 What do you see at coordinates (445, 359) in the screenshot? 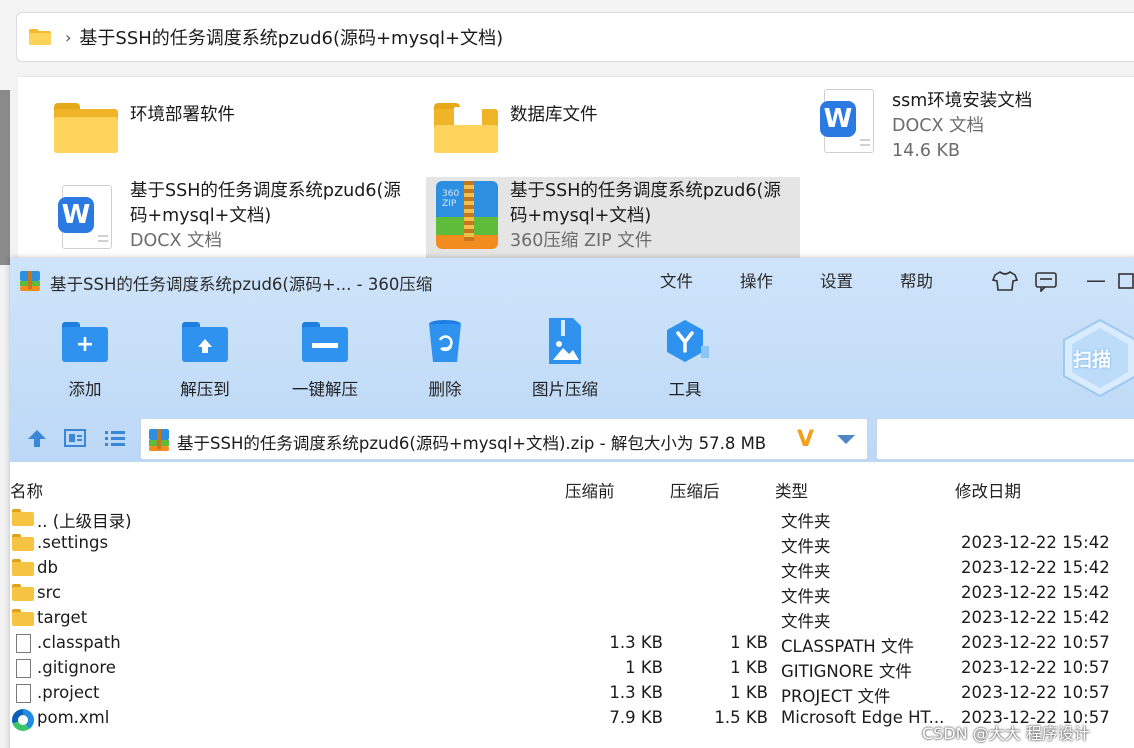
I see `toolbar-delete-button: 删除` at bounding box center [445, 359].